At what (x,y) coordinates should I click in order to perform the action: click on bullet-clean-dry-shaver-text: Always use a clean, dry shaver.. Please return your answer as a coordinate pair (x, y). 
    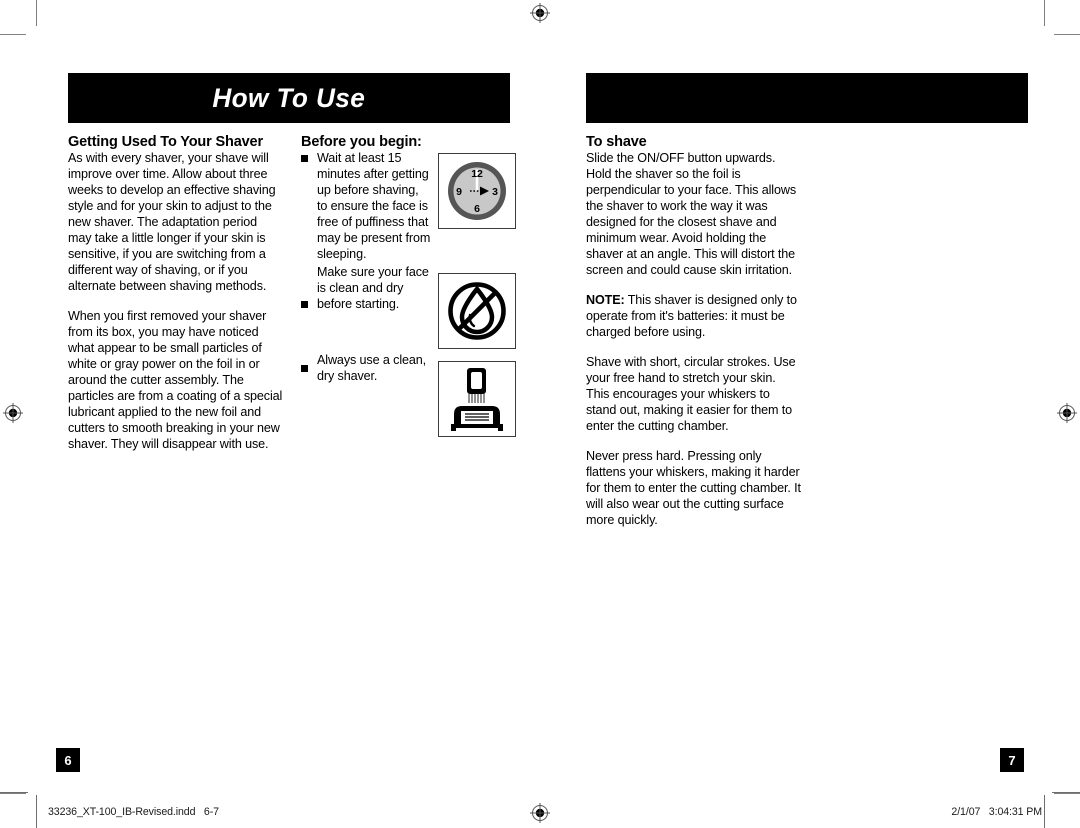
    Looking at the image, I should click on (372, 368).